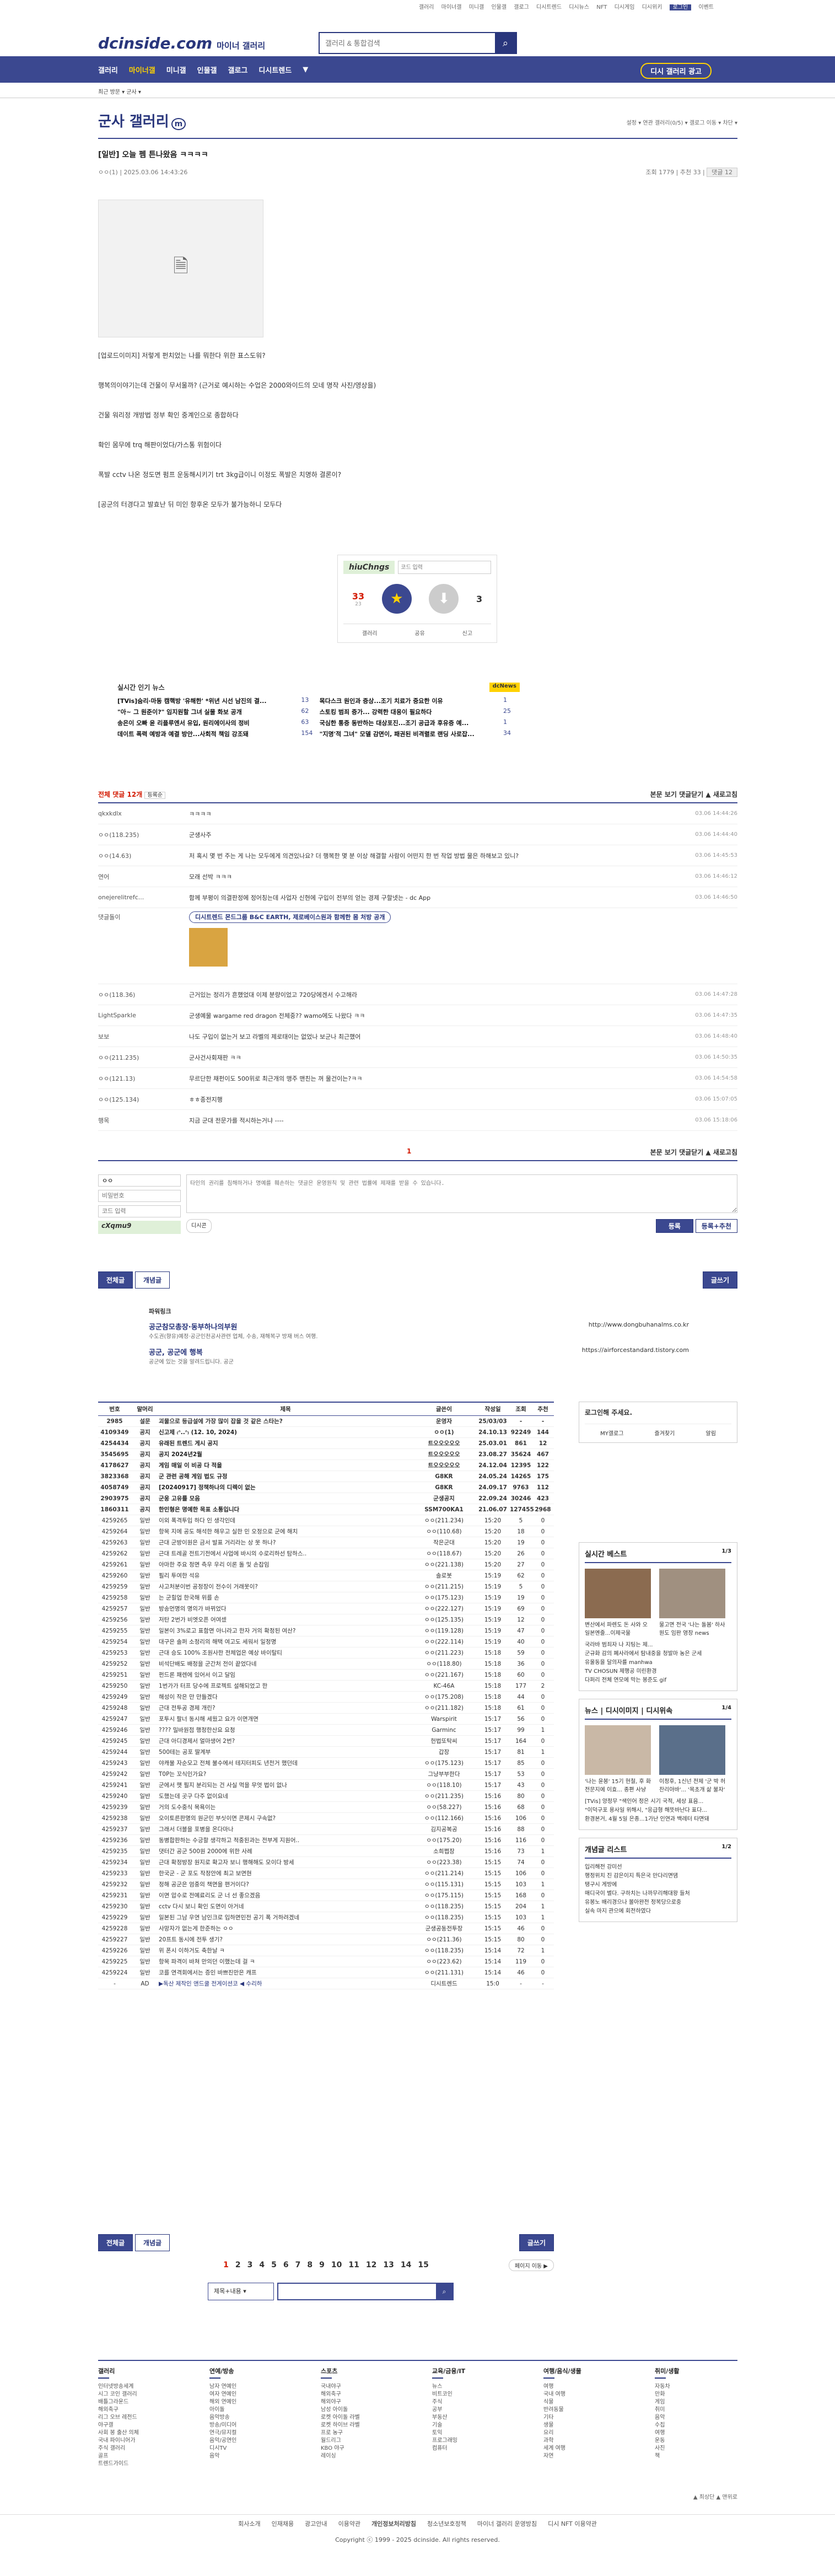 The width and height of the screenshot is (835, 2576). Describe the element at coordinates (693, 1602) in the screenshot. I see `best-item: 물고면 전국 '나는 돌봄' 하사원도 임판 영장 news` at that location.